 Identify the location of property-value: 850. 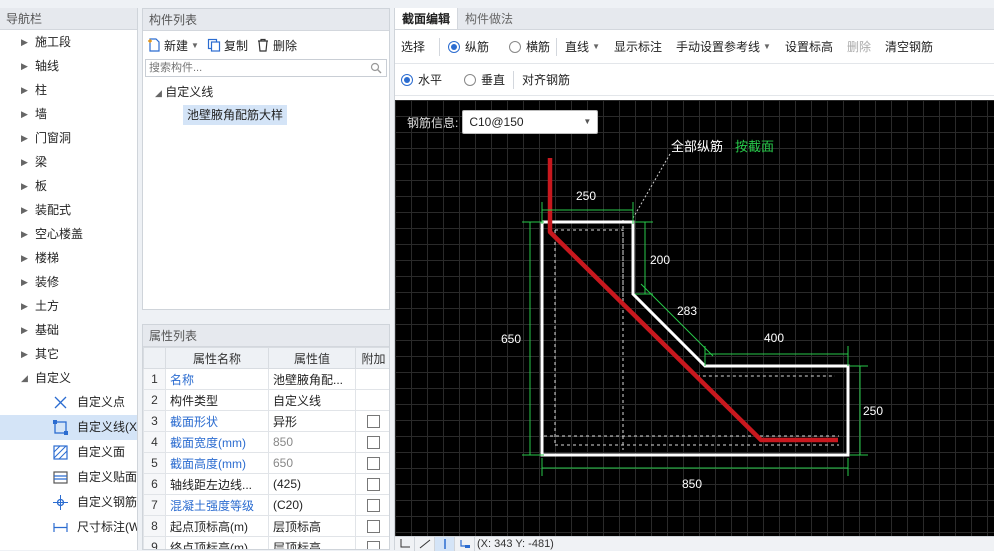
(312, 442).